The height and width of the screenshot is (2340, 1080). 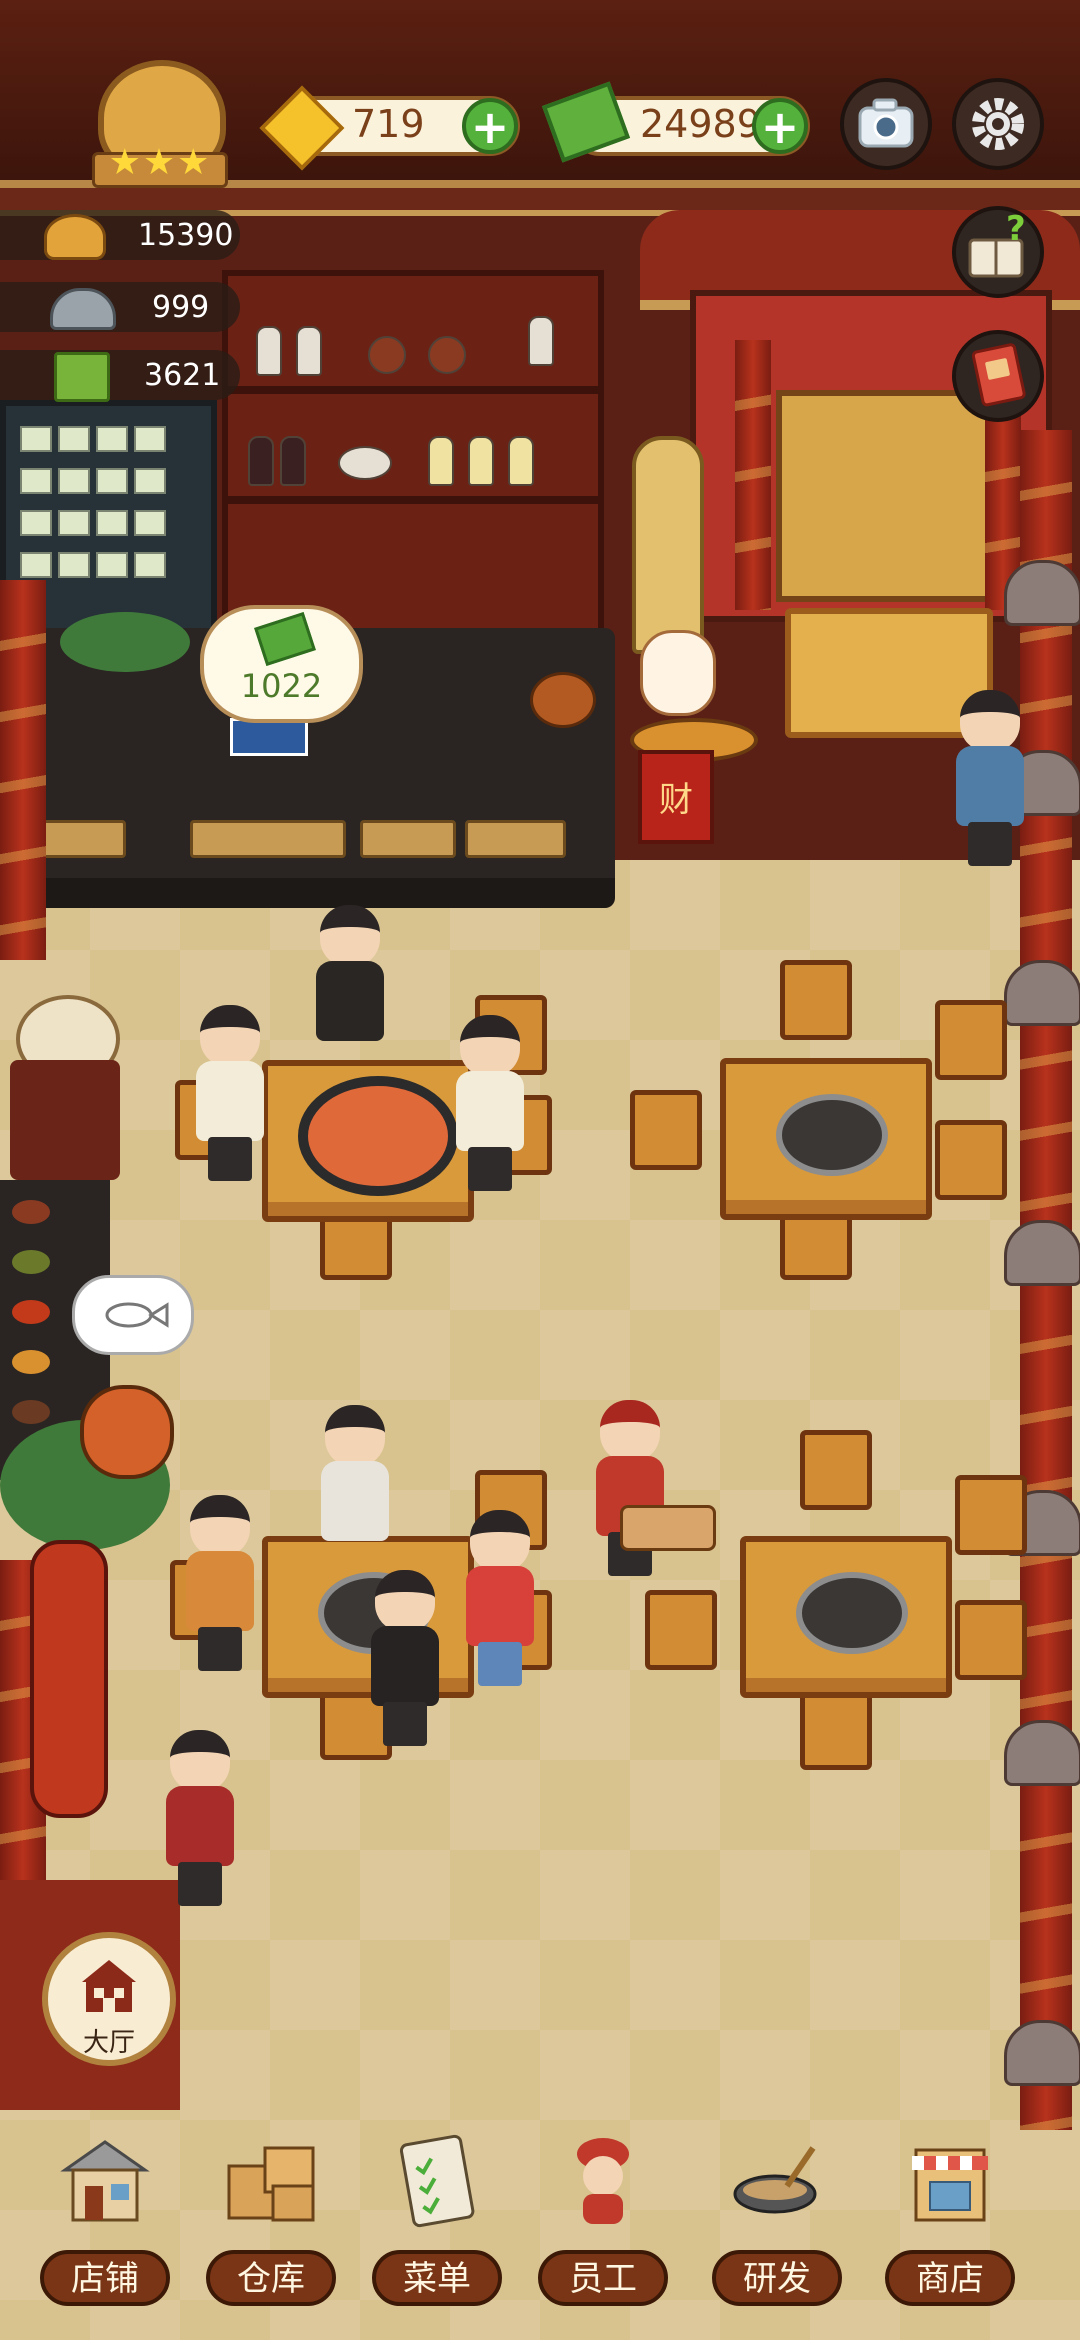 What do you see at coordinates (69, 1679) in the screenshot?
I see `red-floor-vase` at bounding box center [69, 1679].